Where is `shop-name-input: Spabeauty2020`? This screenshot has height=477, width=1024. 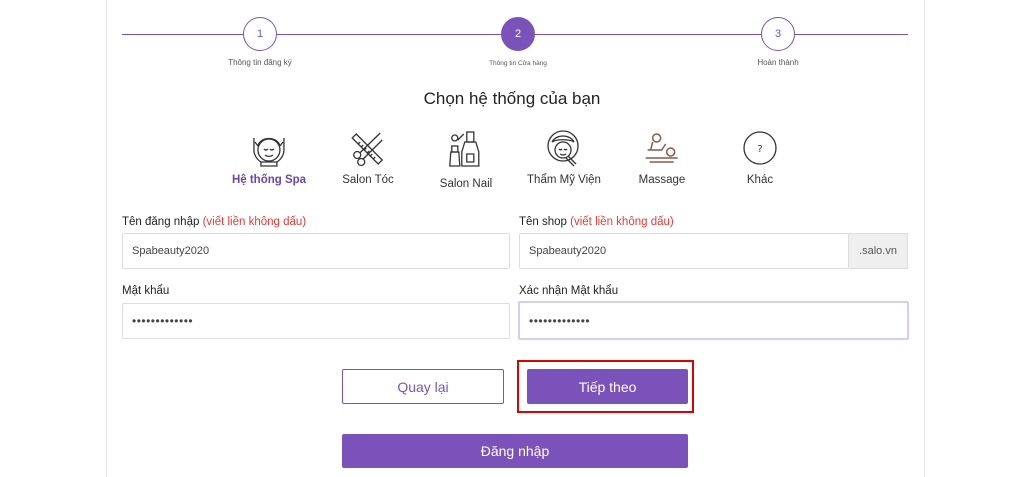
shop-name-input: Spabeauty2020 is located at coordinates (684, 251).